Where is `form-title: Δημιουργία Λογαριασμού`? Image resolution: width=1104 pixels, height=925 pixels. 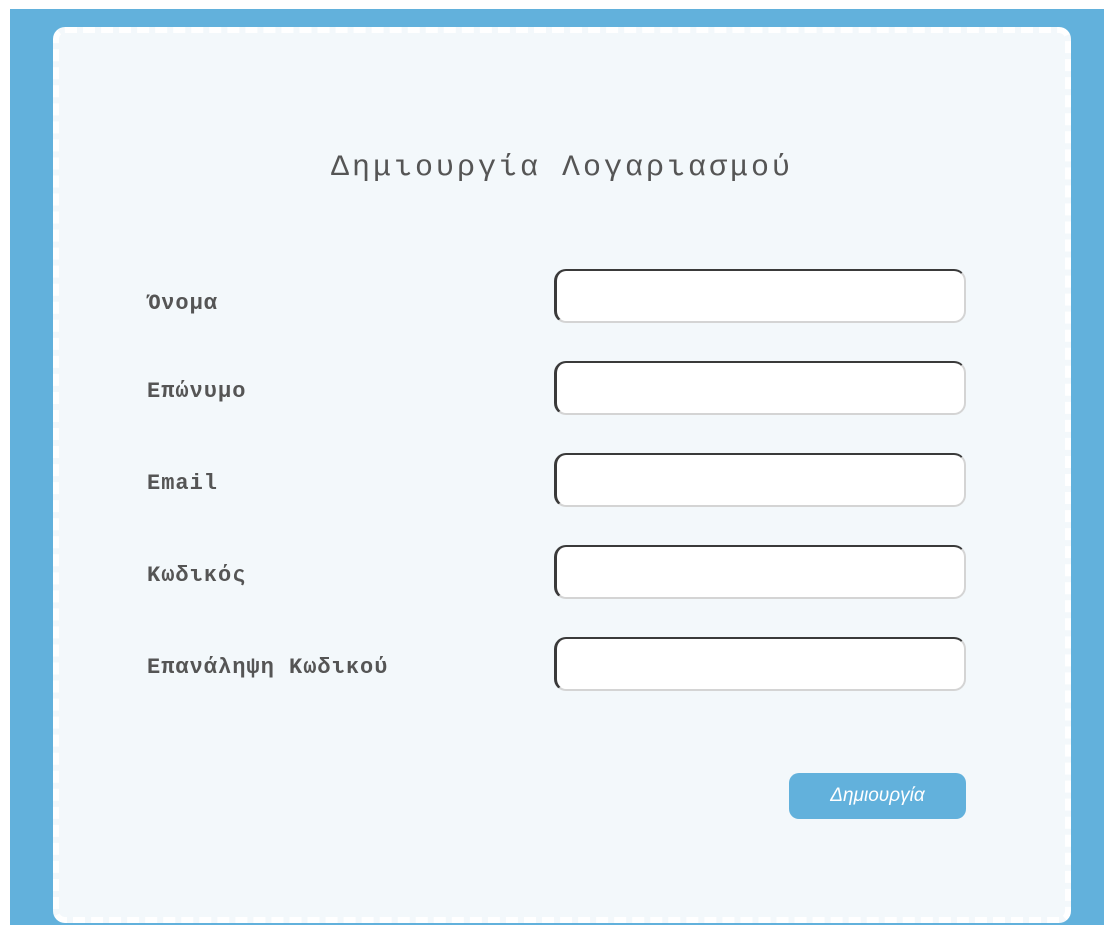
form-title: Δημιουργία Λογαριασμού is located at coordinates (562, 168).